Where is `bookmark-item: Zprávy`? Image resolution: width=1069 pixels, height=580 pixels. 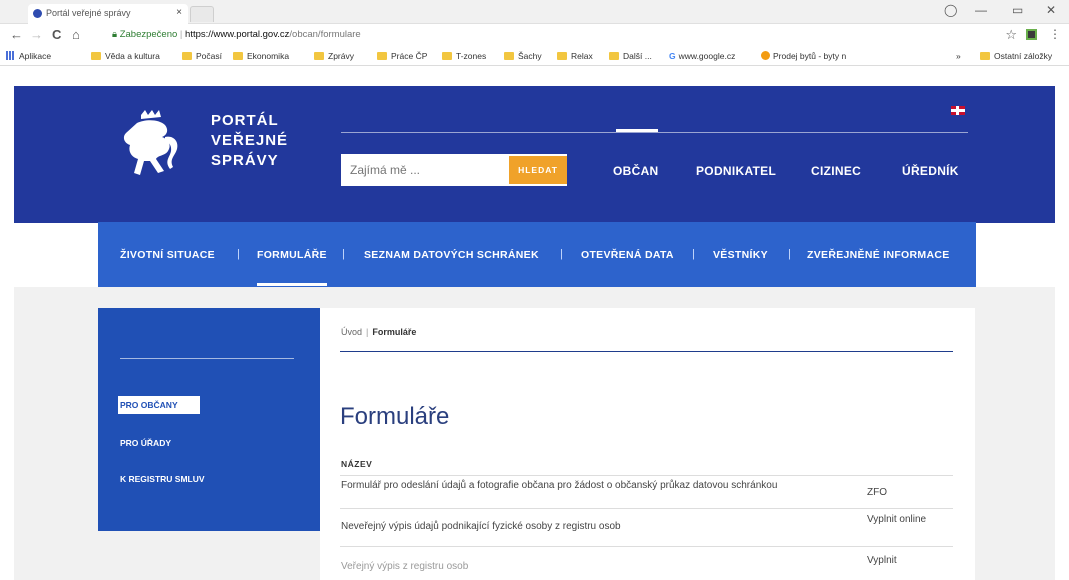 bookmark-item: Zprávy is located at coordinates (334, 56).